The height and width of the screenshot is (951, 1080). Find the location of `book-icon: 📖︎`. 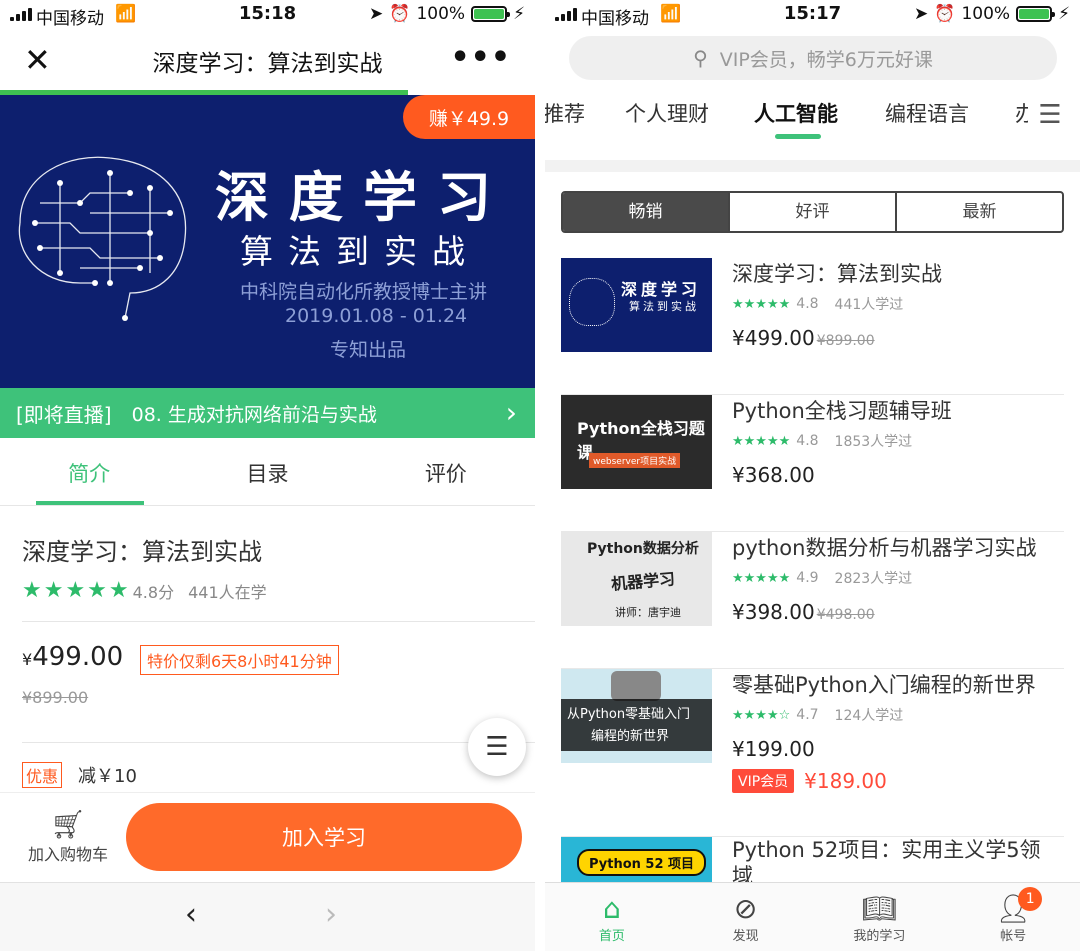

book-icon: 📖︎ is located at coordinates (879, 908).